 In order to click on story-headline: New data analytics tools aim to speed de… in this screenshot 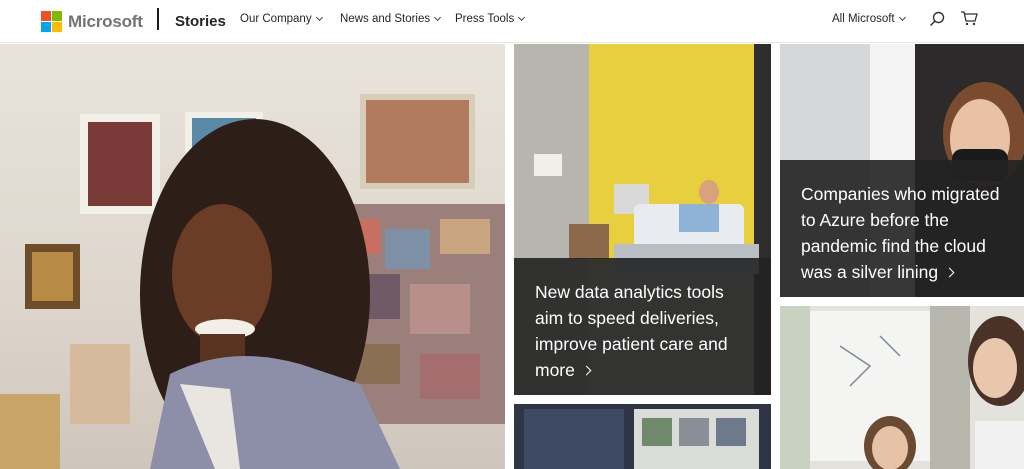, I will do `click(631, 331)`.